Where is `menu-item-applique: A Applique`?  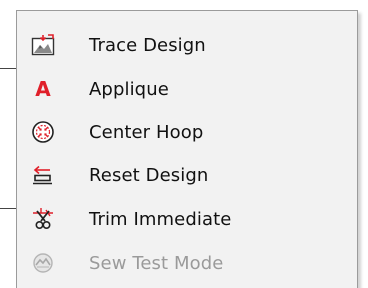 menu-item-applique: A Applique is located at coordinates (187, 89).